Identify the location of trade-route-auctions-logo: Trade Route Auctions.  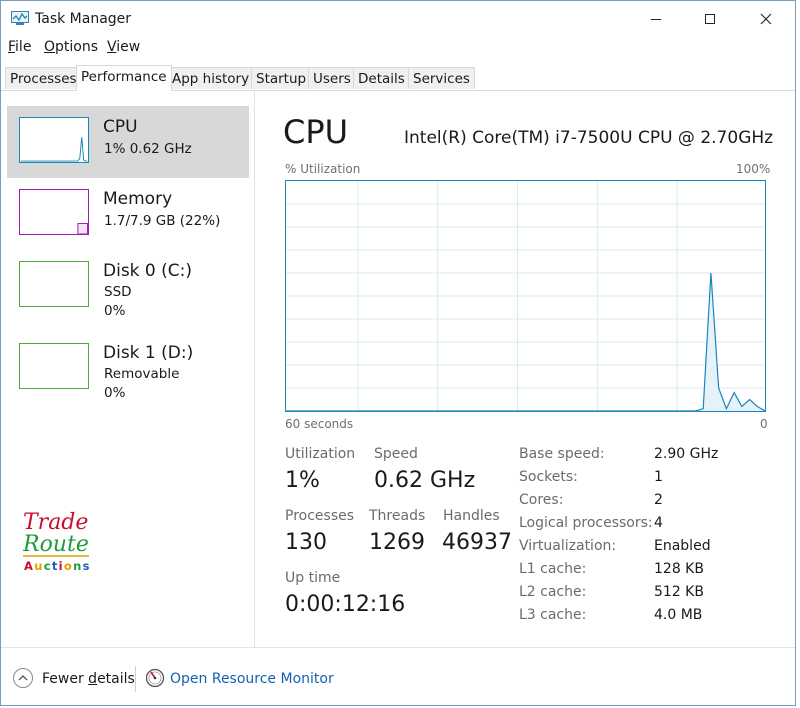
(57, 541).